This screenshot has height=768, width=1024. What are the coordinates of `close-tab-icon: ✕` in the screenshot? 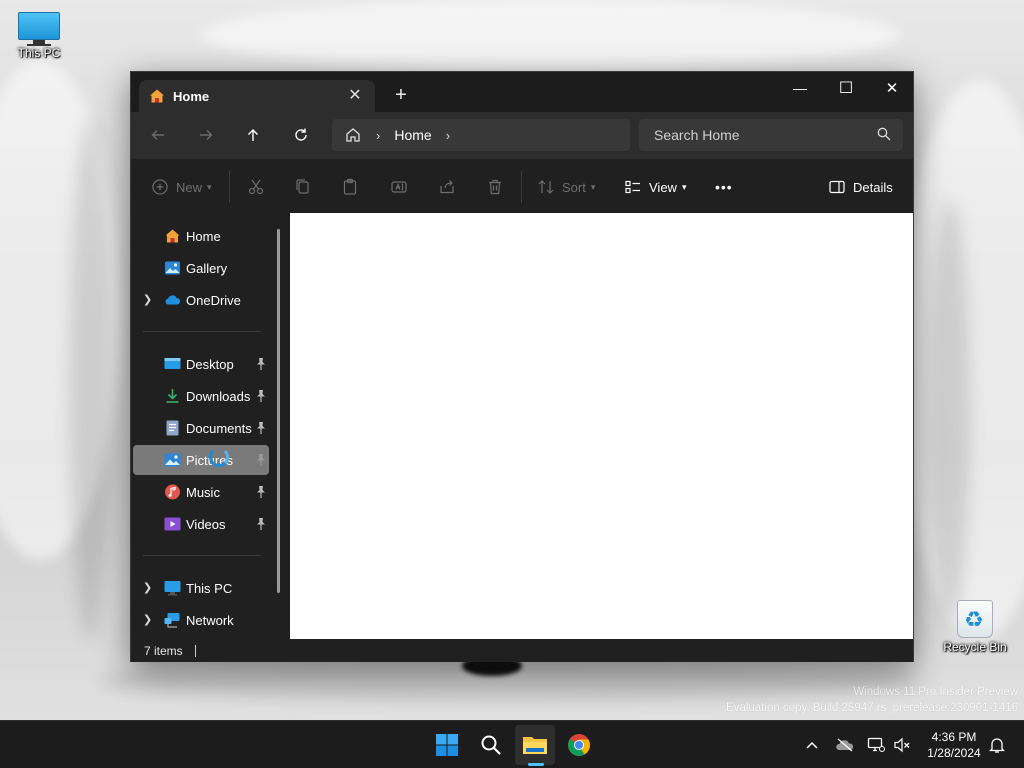 It's located at (355, 96).